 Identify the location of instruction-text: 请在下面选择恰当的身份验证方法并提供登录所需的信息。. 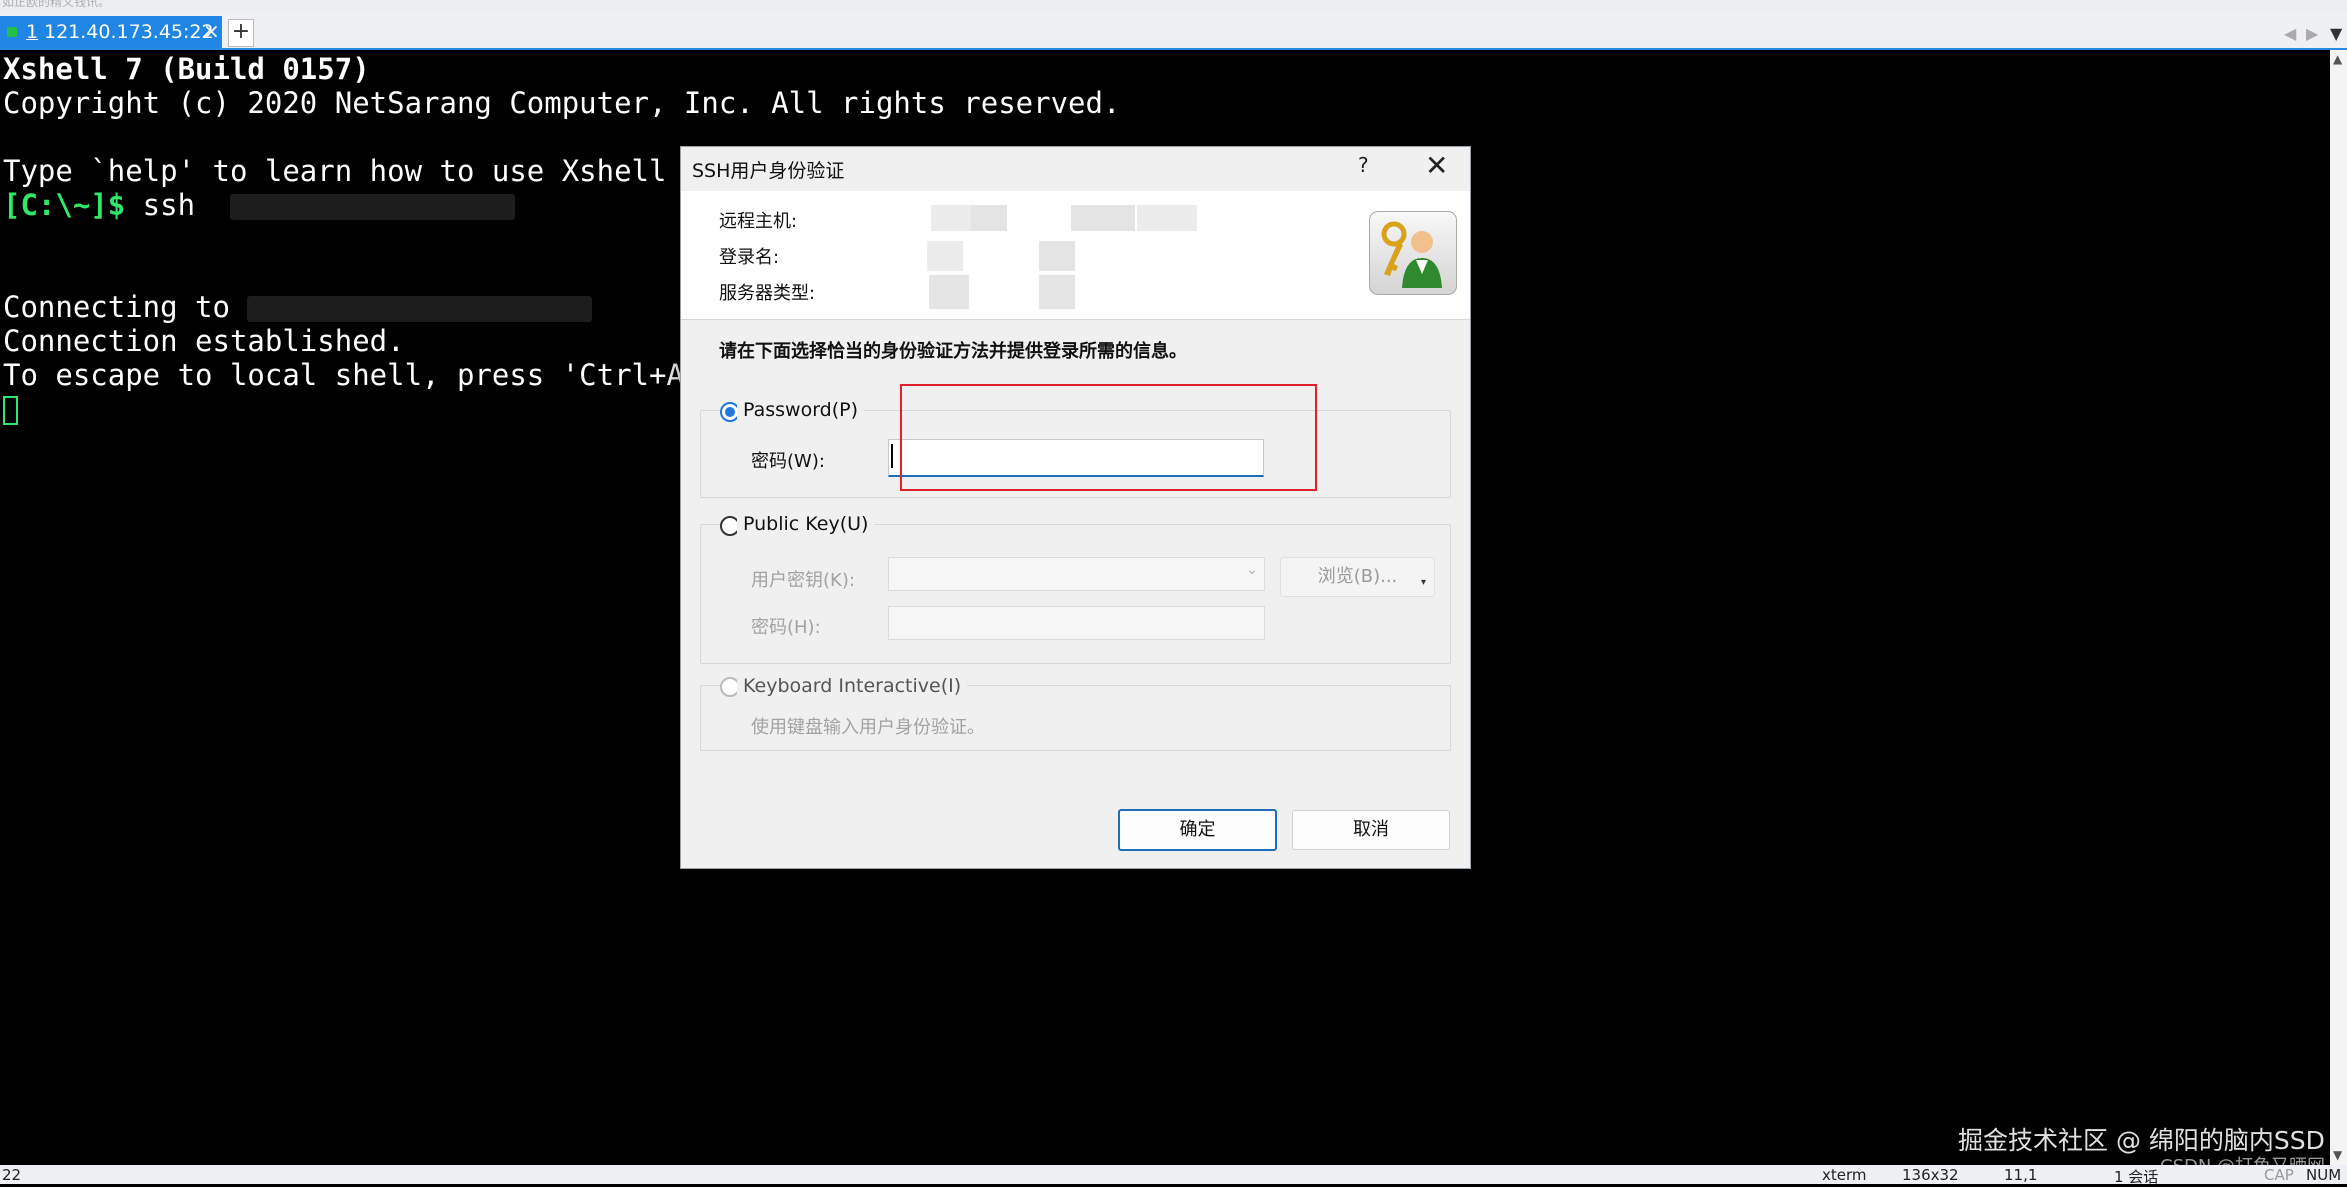
(953, 351).